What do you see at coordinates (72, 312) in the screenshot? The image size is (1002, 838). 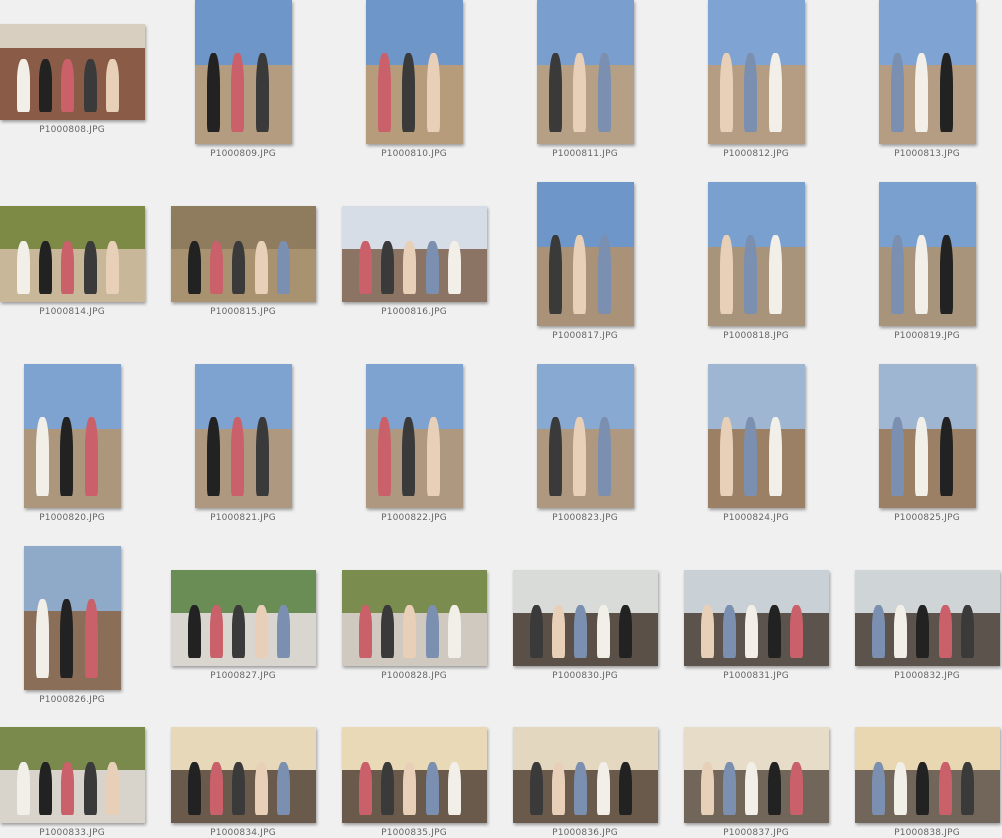 I see `photo-filename: P1000814.JPG` at bounding box center [72, 312].